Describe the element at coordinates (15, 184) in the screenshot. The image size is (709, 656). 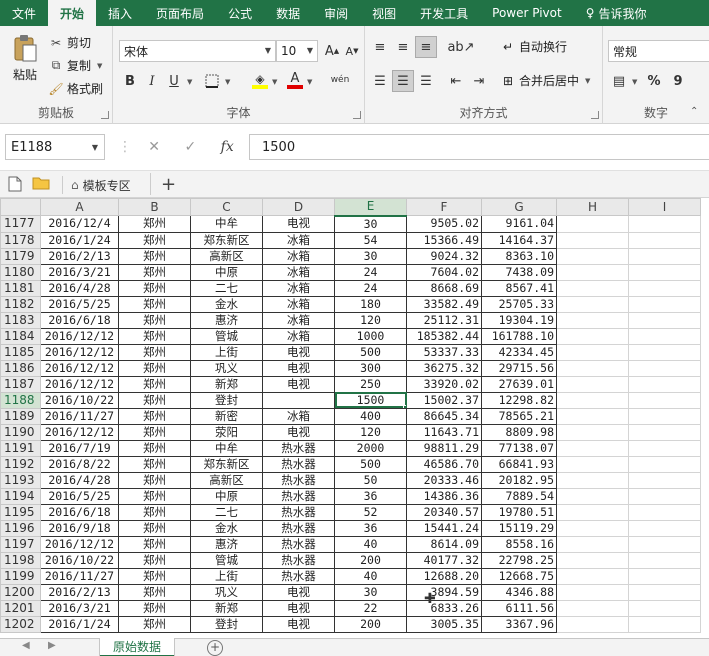
I see `new-document-icon` at that location.